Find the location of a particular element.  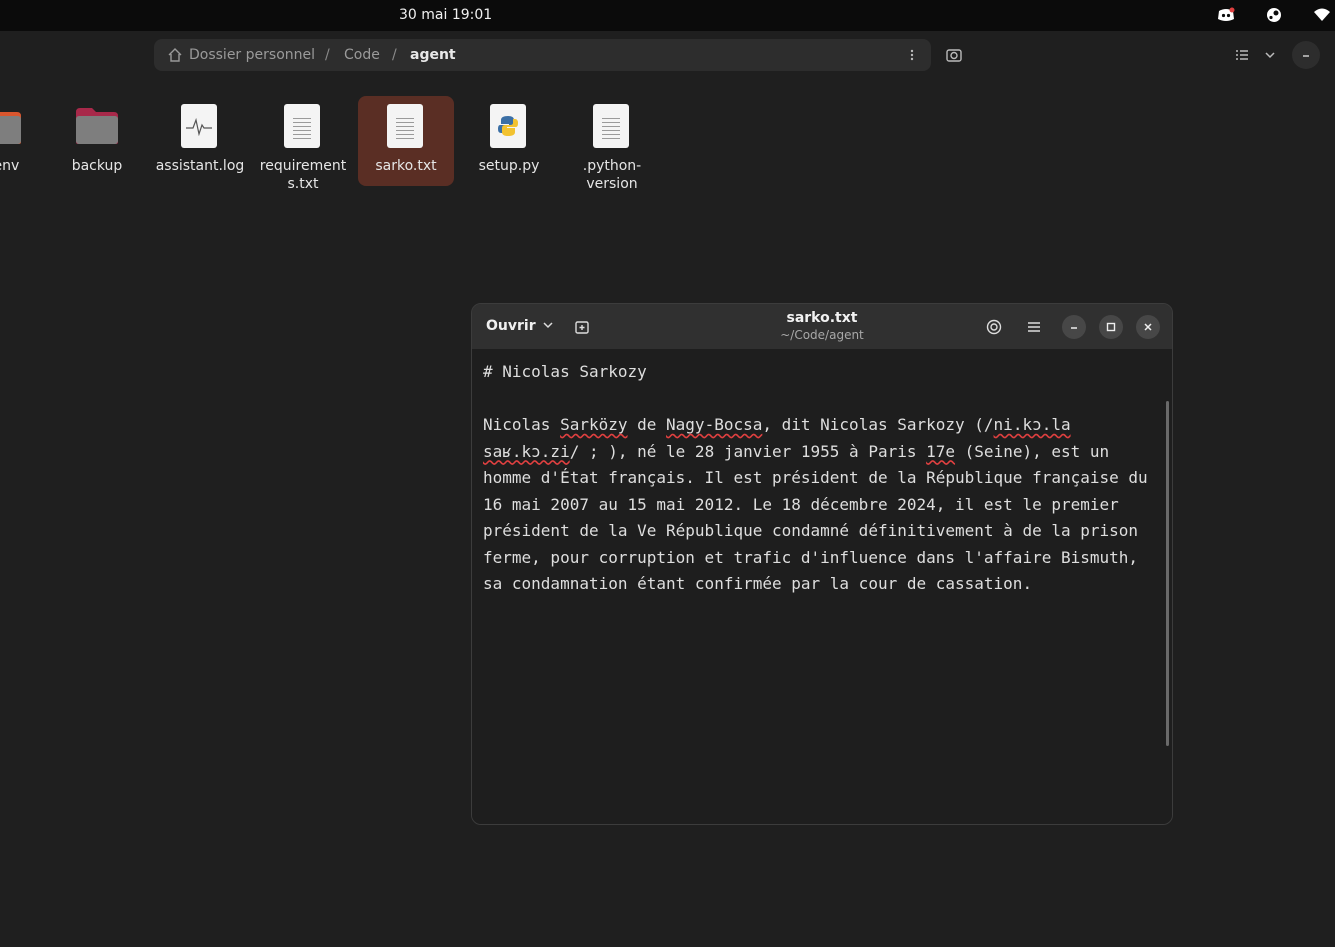

clock: 30 mai 19:01 is located at coordinates (445, 15).